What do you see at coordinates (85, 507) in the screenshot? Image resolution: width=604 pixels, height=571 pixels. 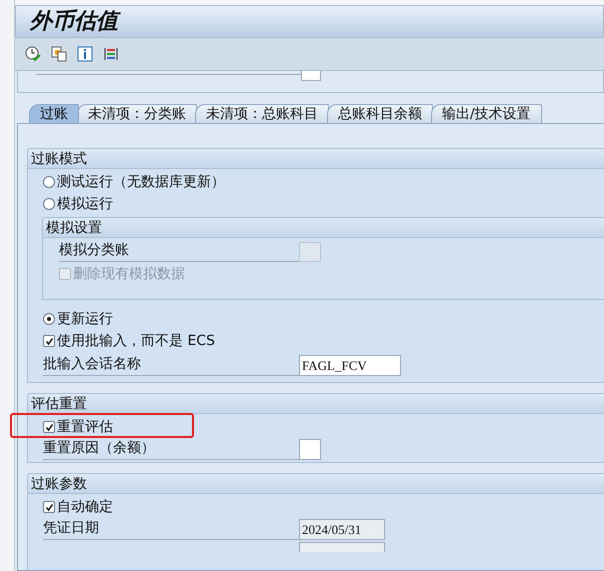 I see `option-label: 自动确定` at bounding box center [85, 507].